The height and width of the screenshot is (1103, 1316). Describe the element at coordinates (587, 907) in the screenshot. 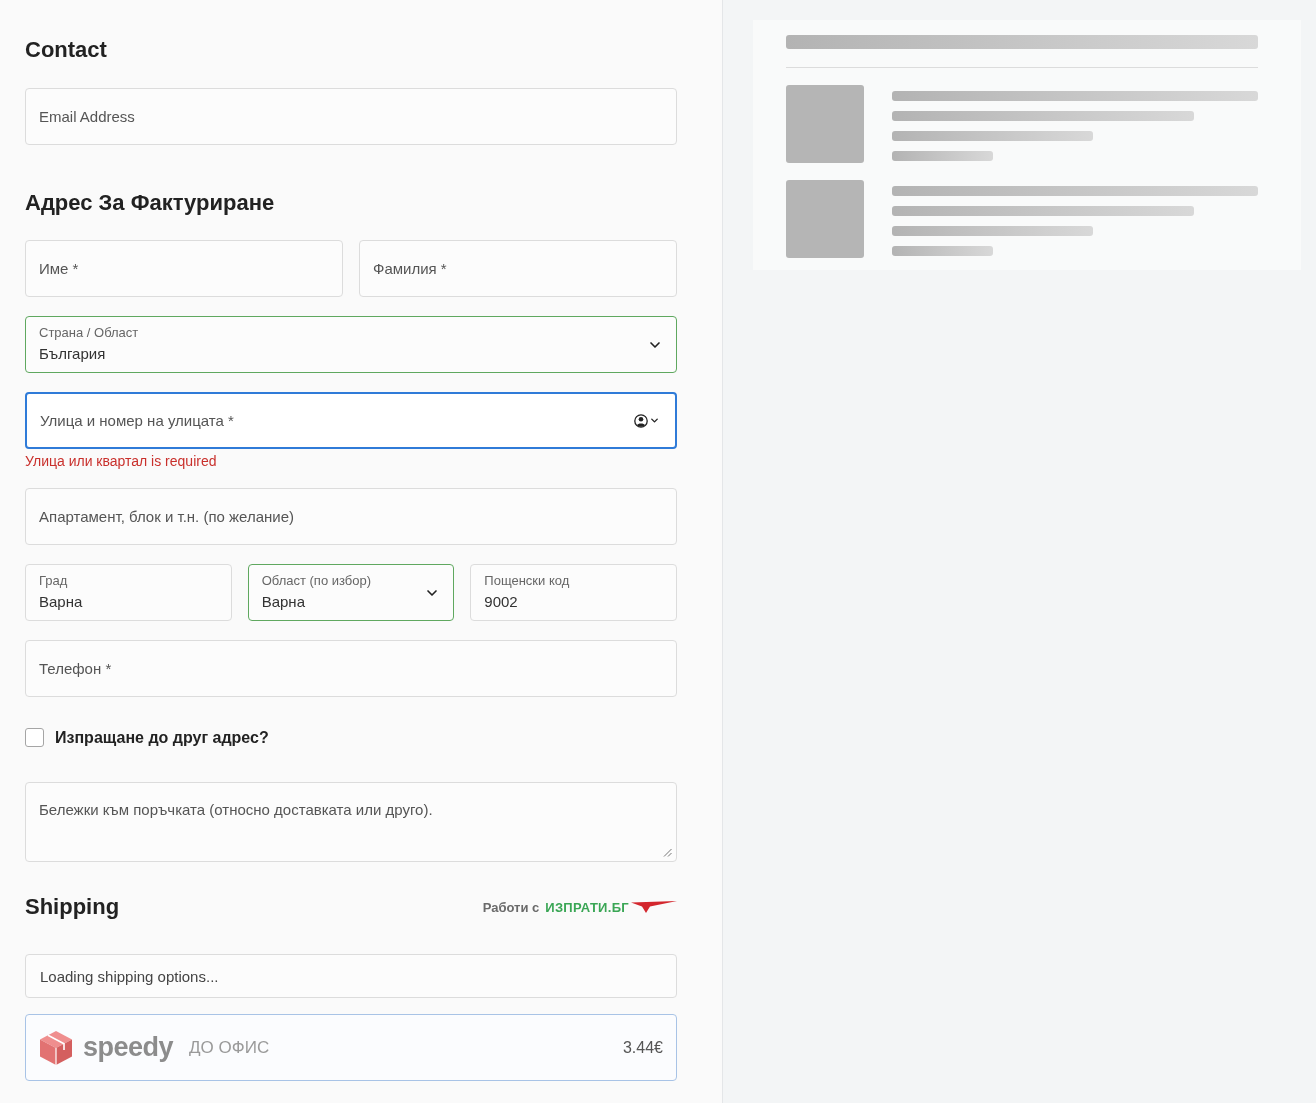

I see `brand-name: ИЗПРАТИ.БГ` at that location.